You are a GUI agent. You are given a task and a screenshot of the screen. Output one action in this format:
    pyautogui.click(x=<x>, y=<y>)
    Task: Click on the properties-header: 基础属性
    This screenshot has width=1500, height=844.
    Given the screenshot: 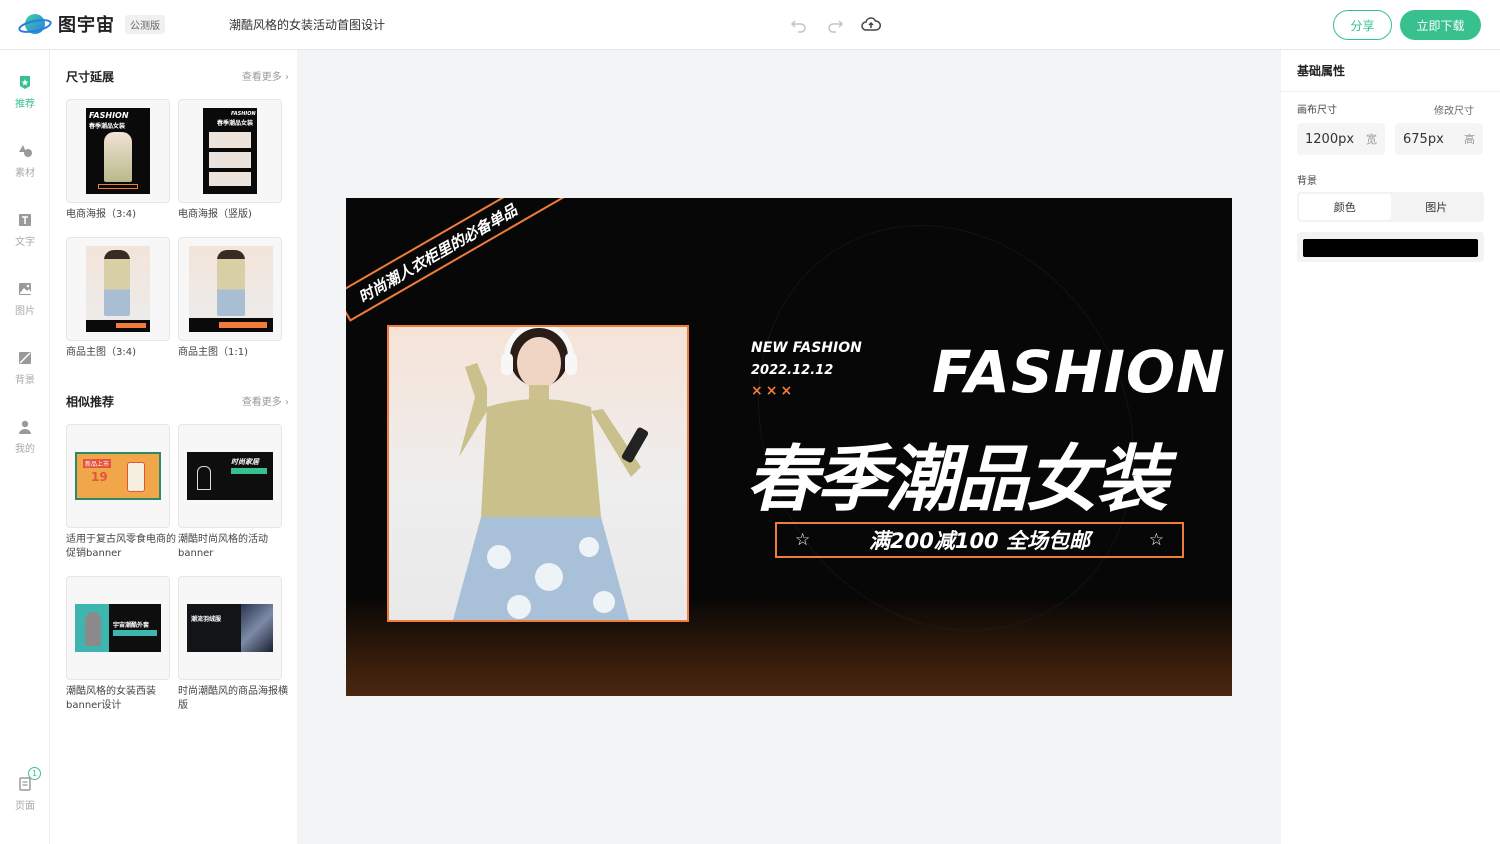 What is the action you would take?
    pyautogui.click(x=1390, y=71)
    